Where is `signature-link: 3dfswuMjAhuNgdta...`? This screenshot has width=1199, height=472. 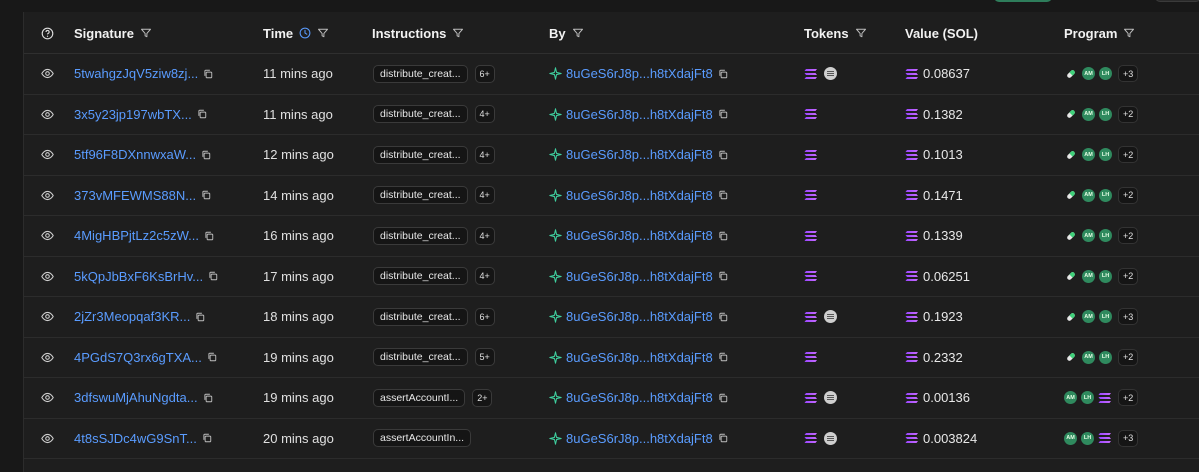 signature-link: 3dfswuMjAhuNgdta... is located at coordinates (136, 397).